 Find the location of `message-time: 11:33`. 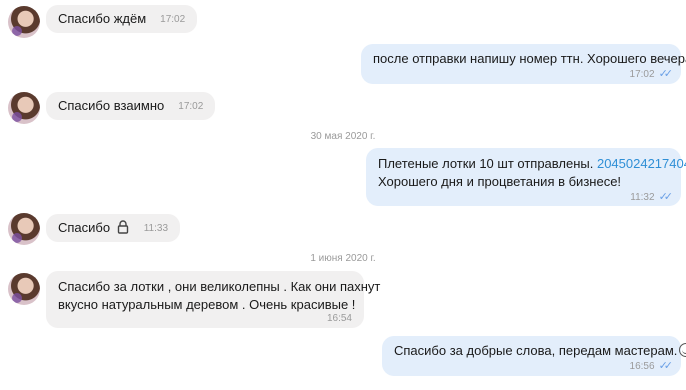

message-time: 11:33 is located at coordinates (156, 228).